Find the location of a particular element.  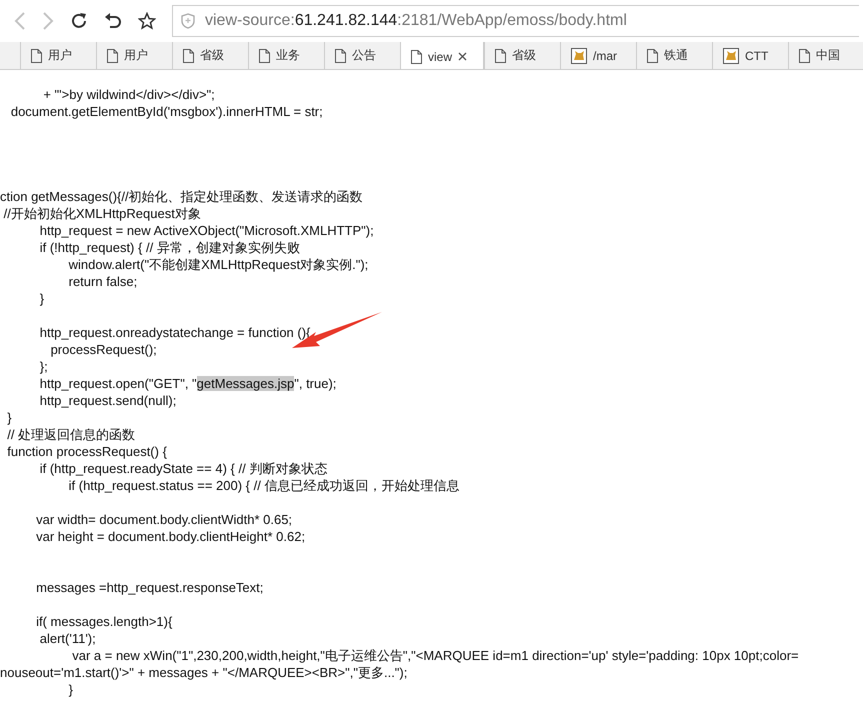

source-line: var a = new xWin("1",230,200,width,height,"电子运维公告","<MARQUEE id=m1 direction='up' style='padding: 10px 10pt;color= is located at coordinates (435, 655).